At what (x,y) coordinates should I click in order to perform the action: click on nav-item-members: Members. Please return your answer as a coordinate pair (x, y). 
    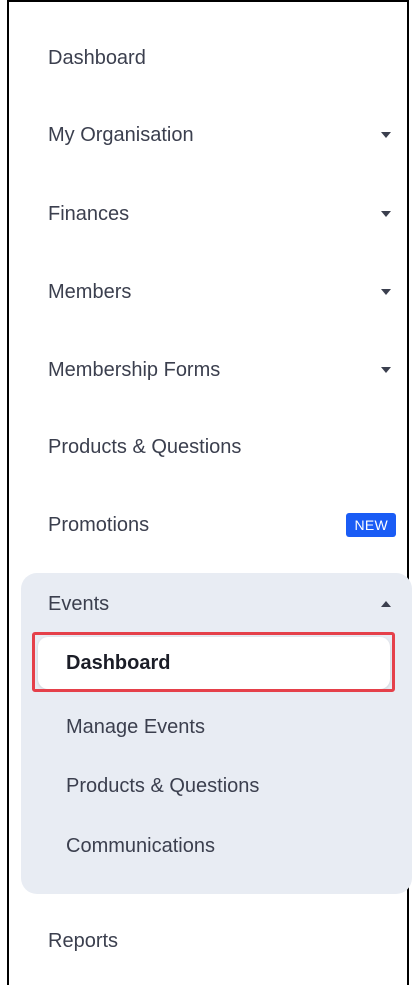
    Looking at the image, I should click on (222, 292).